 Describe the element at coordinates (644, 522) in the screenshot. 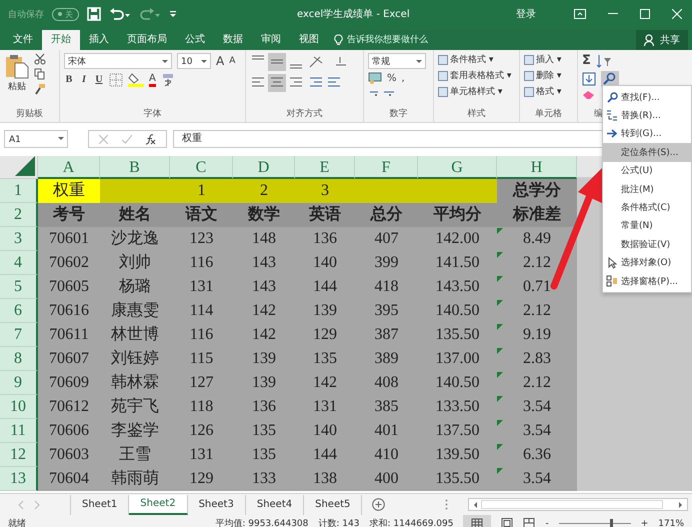

I see `zoom-in-button: +` at that location.